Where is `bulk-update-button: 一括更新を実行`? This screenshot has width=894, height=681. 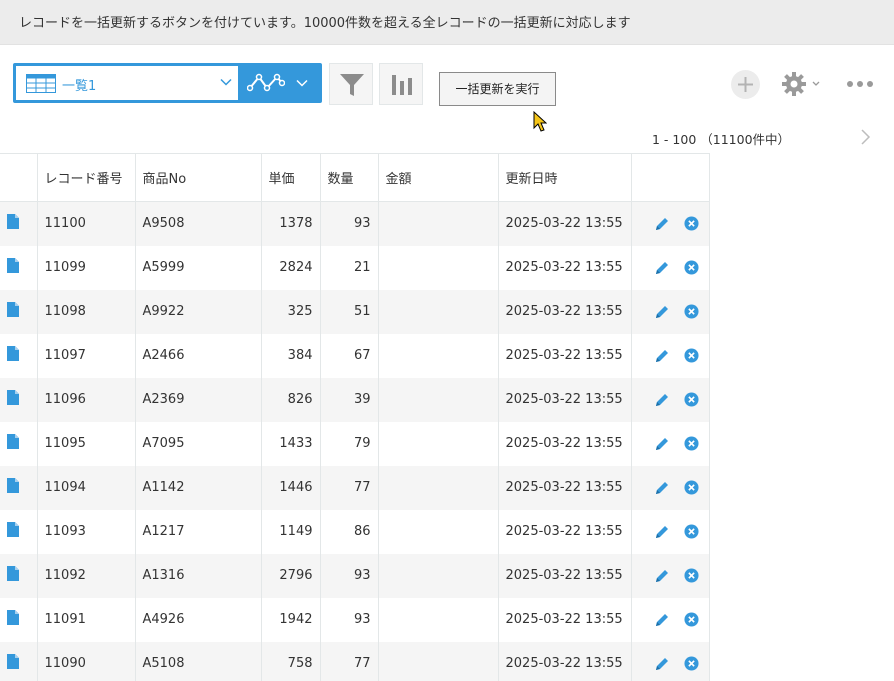 bulk-update-button: 一括更新を実行 is located at coordinates (497, 89).